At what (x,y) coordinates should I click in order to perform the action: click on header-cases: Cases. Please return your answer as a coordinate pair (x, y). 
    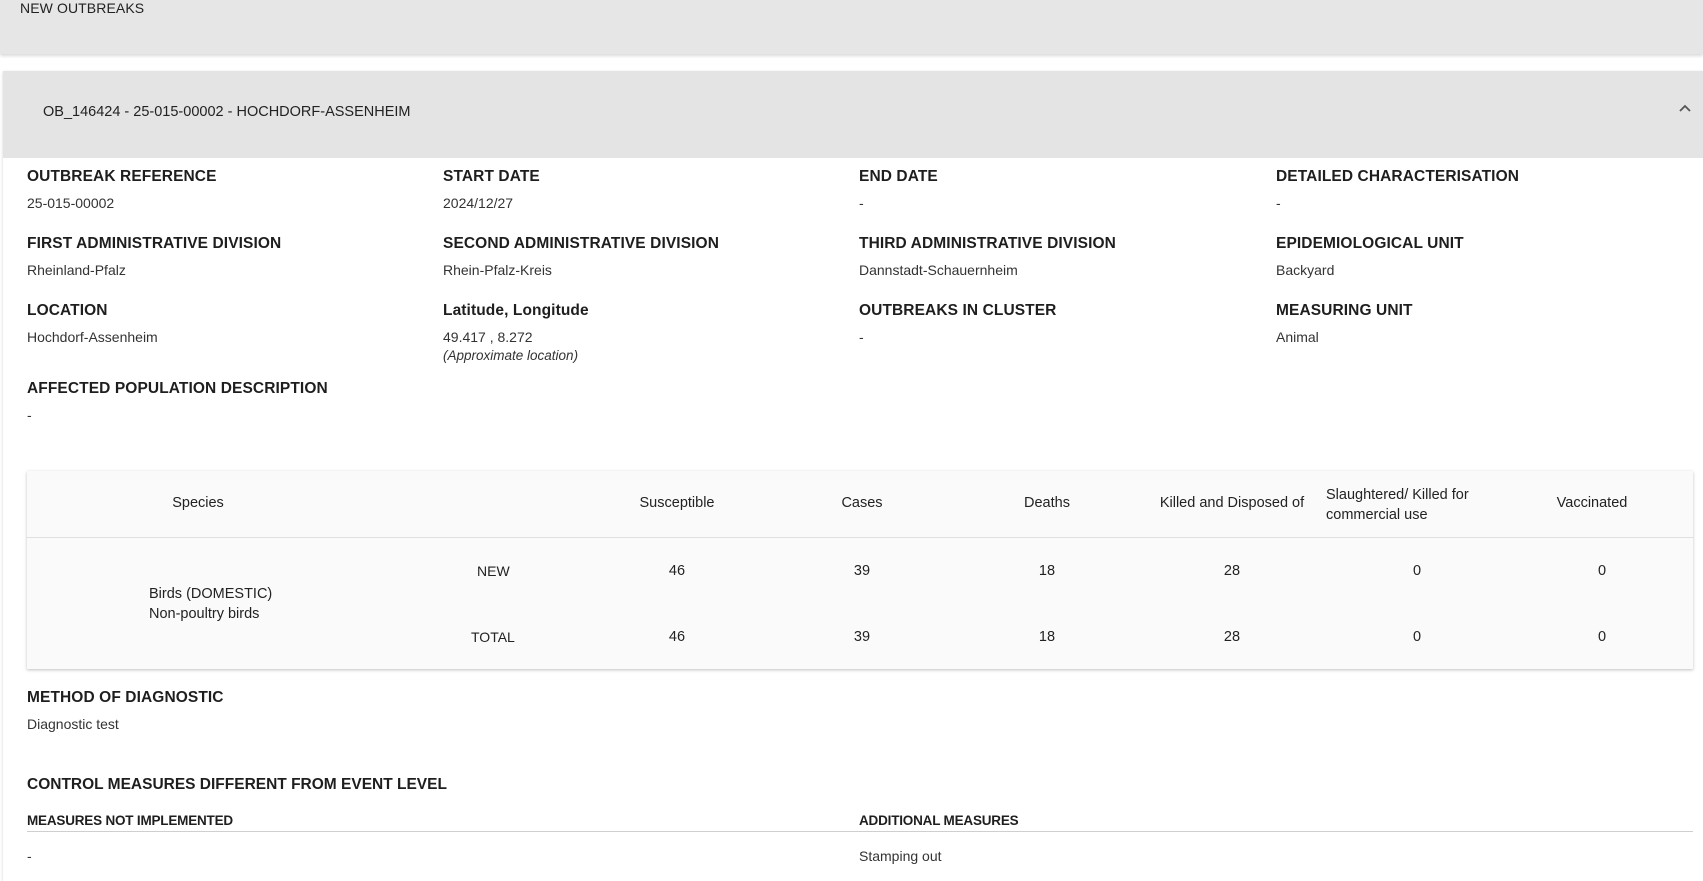
    Looking at the image, I should click on (862, 503).